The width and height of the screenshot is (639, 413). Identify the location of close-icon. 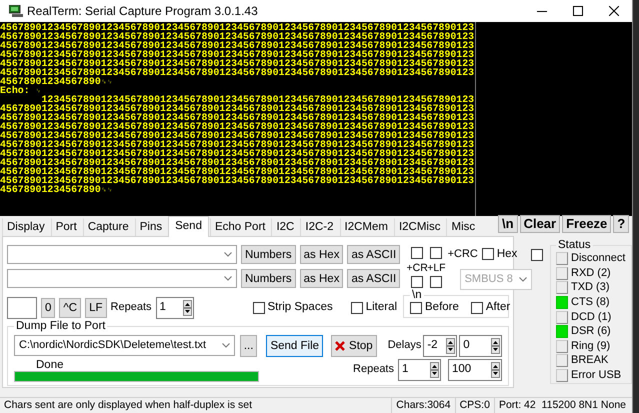
(614, 11).